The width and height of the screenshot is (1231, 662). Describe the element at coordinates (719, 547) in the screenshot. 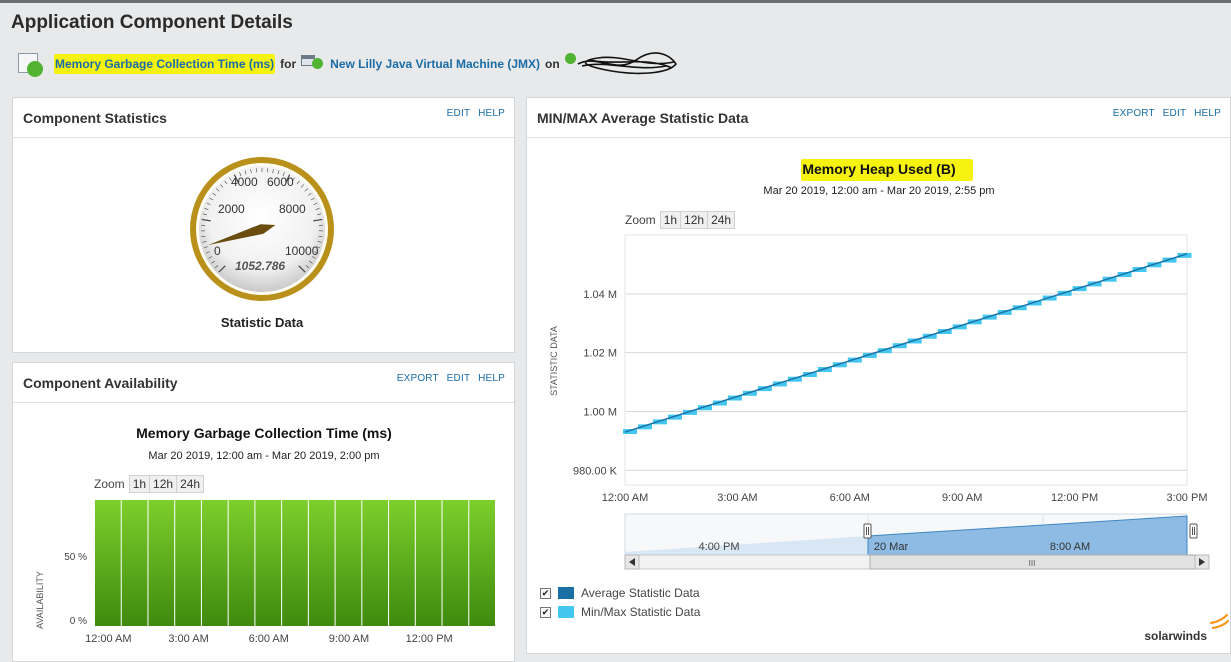

I see `navigator-label: 4:00 PM` at that location.